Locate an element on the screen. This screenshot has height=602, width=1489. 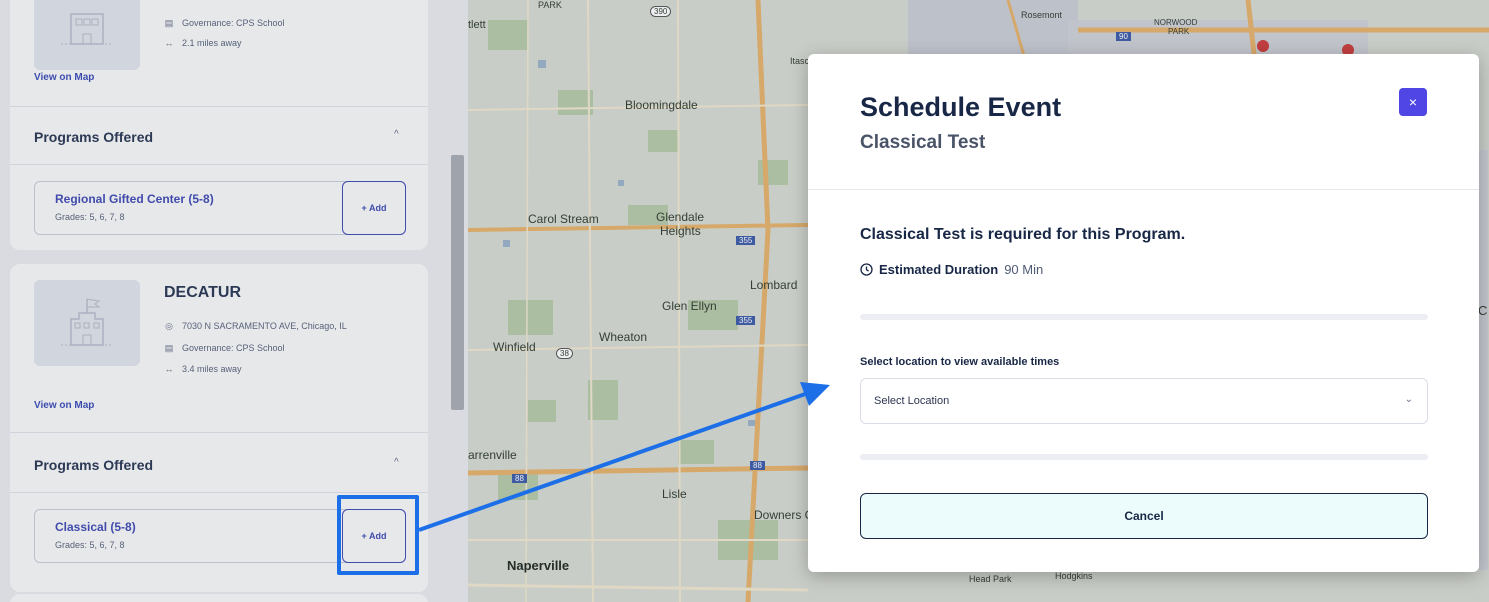
modal-subtitle: Classical Test is located at coordinates (923, 142).